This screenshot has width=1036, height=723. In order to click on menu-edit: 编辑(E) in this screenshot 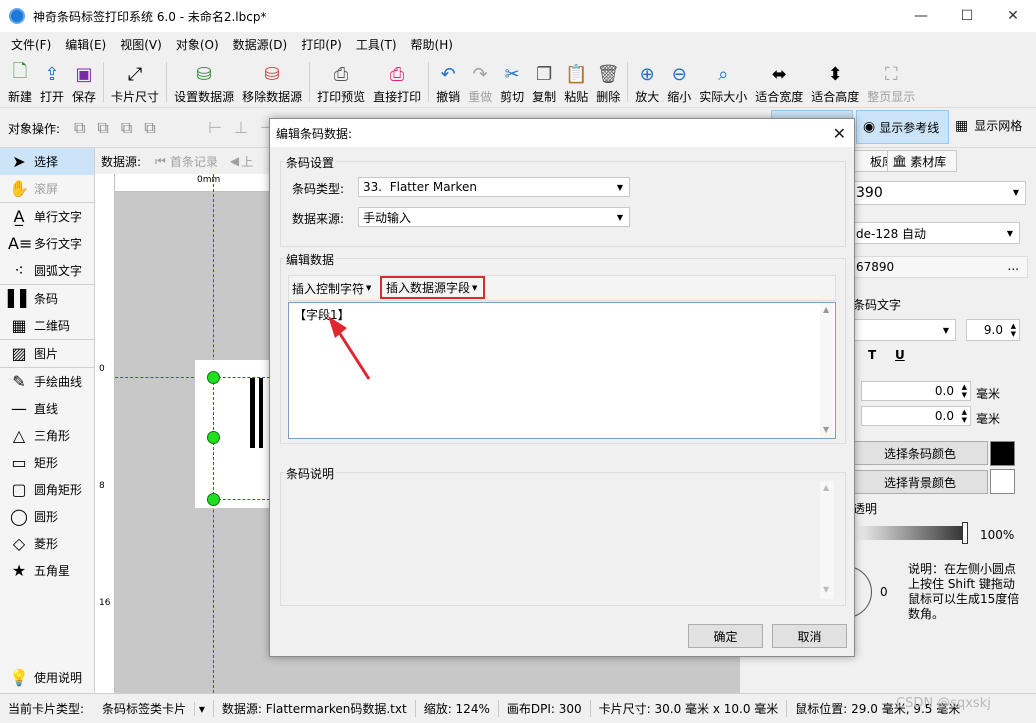, I will do `click(85, 44)`.